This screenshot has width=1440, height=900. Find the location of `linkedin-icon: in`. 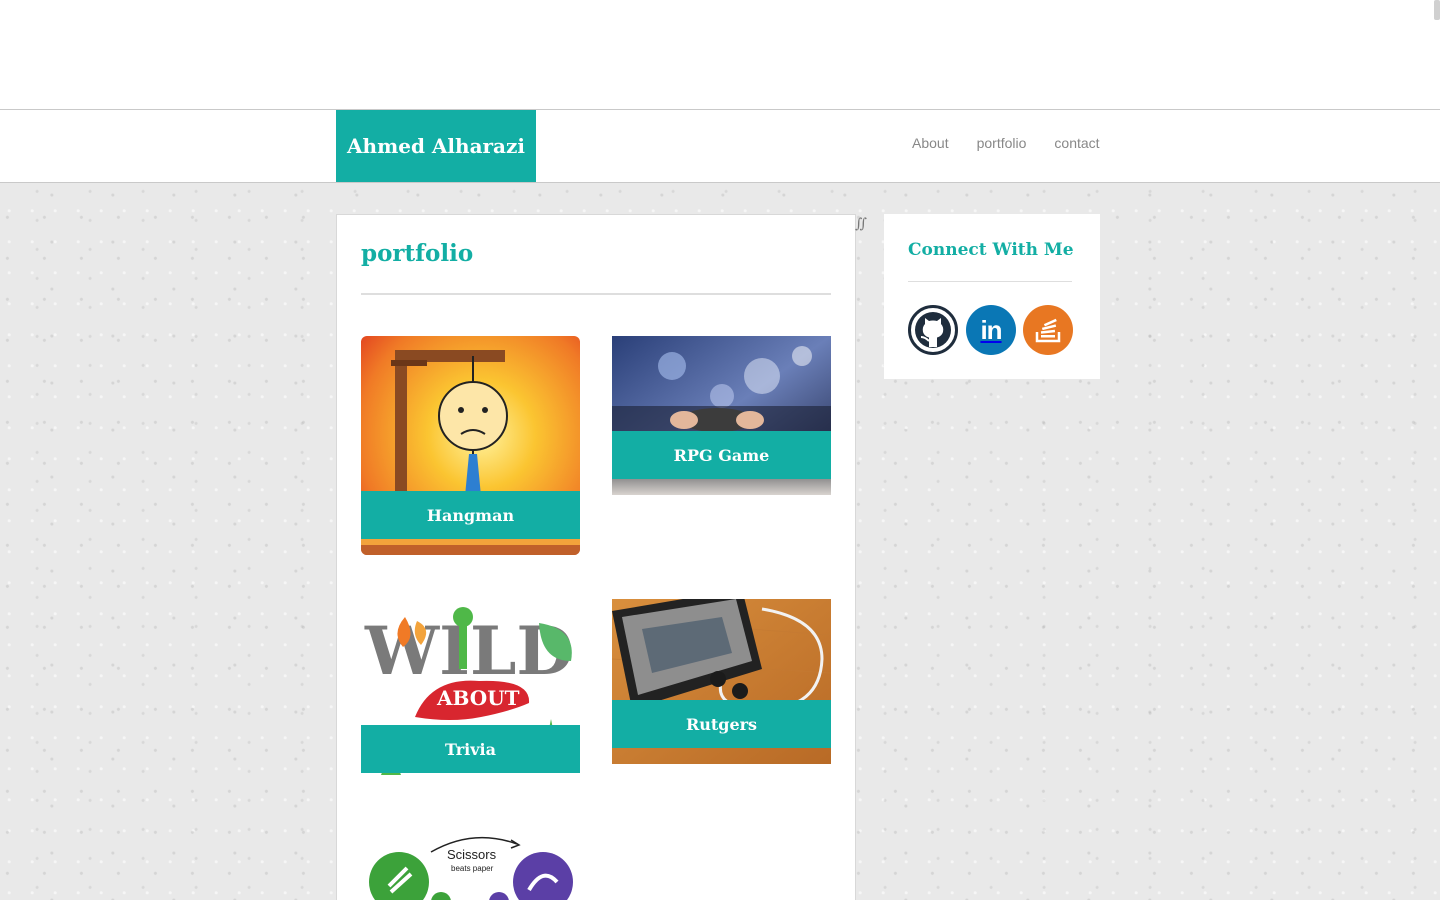

linkedin-icon: in is located at coordinates (991, 330).